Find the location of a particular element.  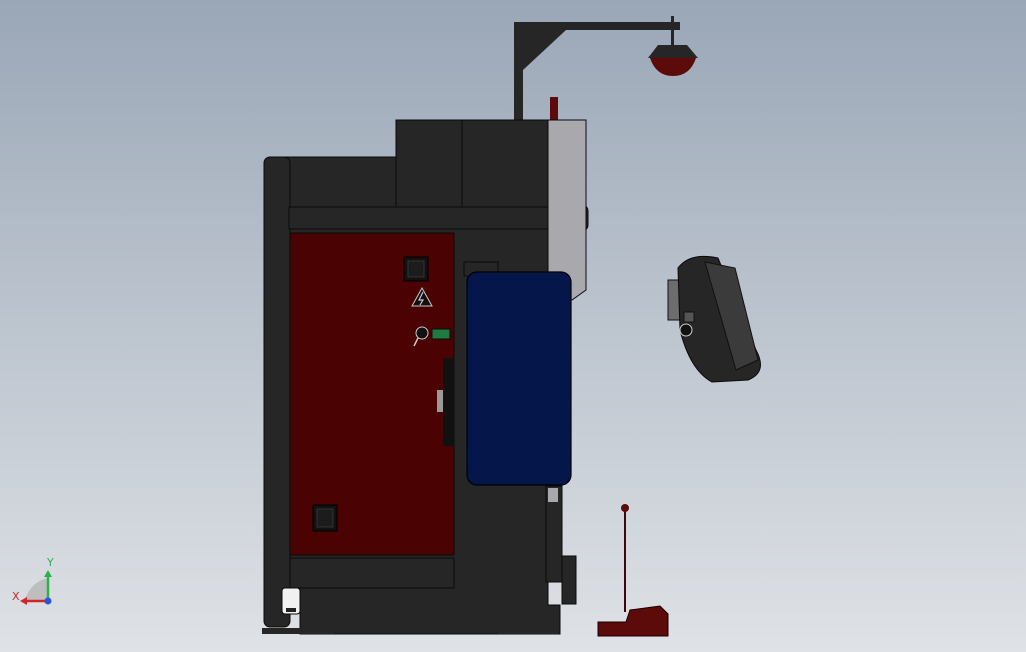

base-slot-latch is located at coordinates (291, 610).